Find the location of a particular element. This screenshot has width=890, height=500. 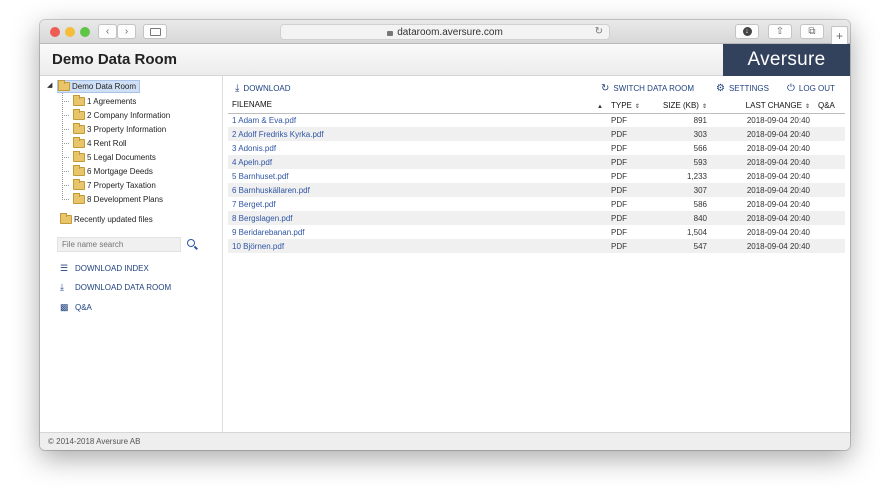

file-name: 9 Beridarebanan.pdf is located at coordinates (417, 232).